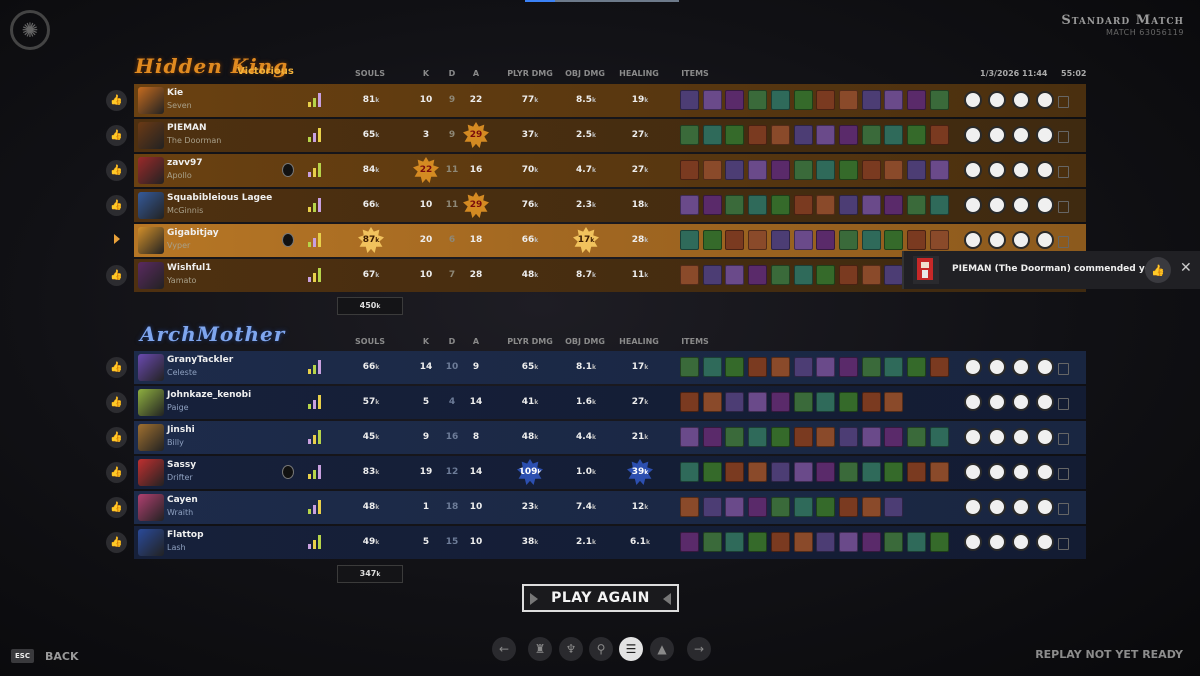 The image size is (1200, 676). I want to click on player-name: PIEMAN, so click(187, 128).